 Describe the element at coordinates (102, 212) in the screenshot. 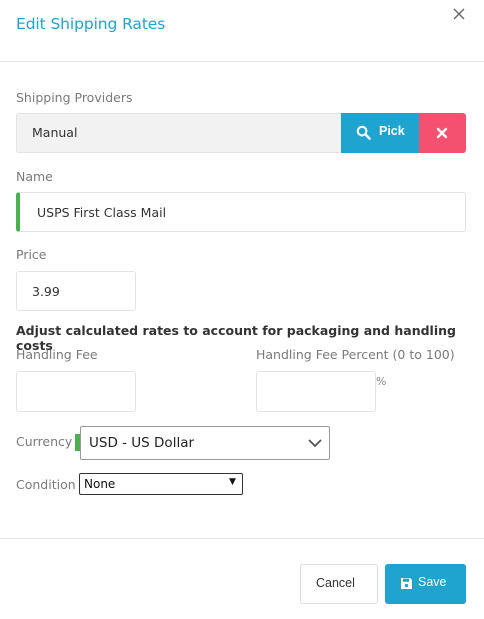

I see `name-value: USPS First Class Mail` at that location.